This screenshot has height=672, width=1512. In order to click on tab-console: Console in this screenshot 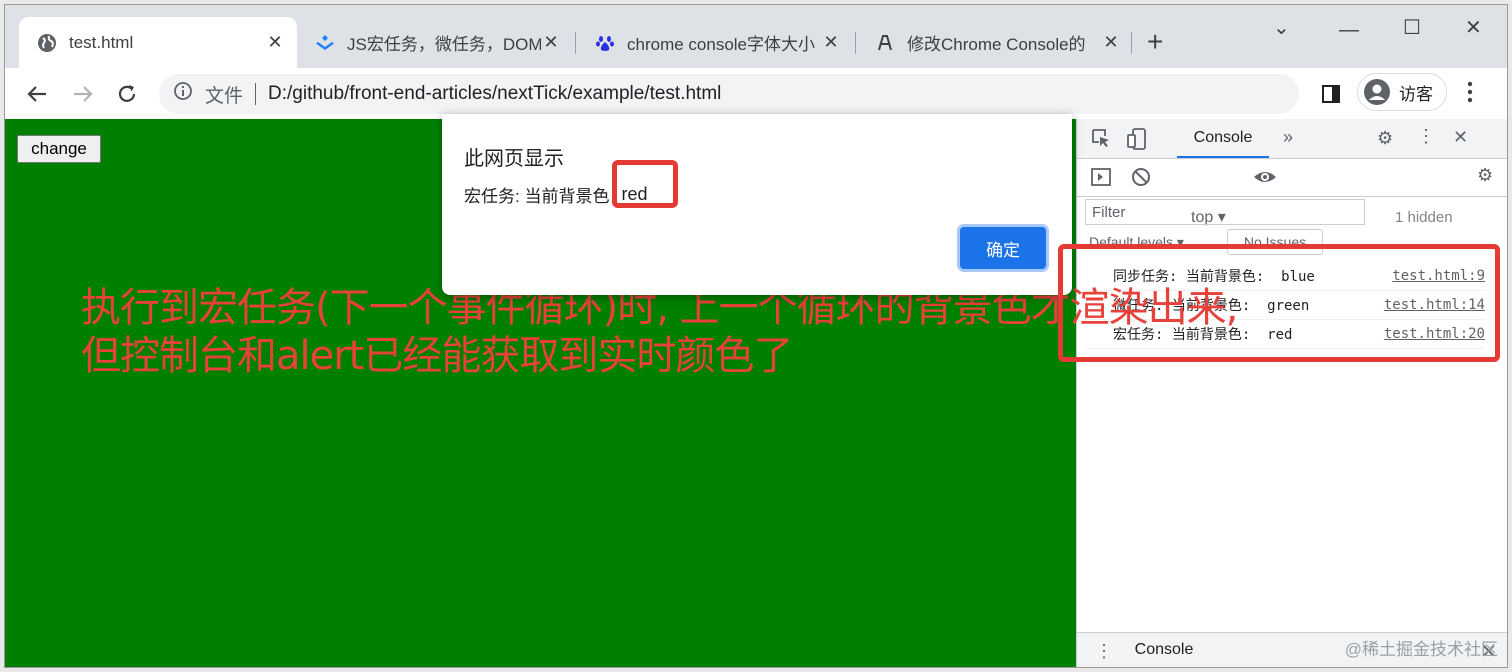, I will do `click(1223, 138)`.